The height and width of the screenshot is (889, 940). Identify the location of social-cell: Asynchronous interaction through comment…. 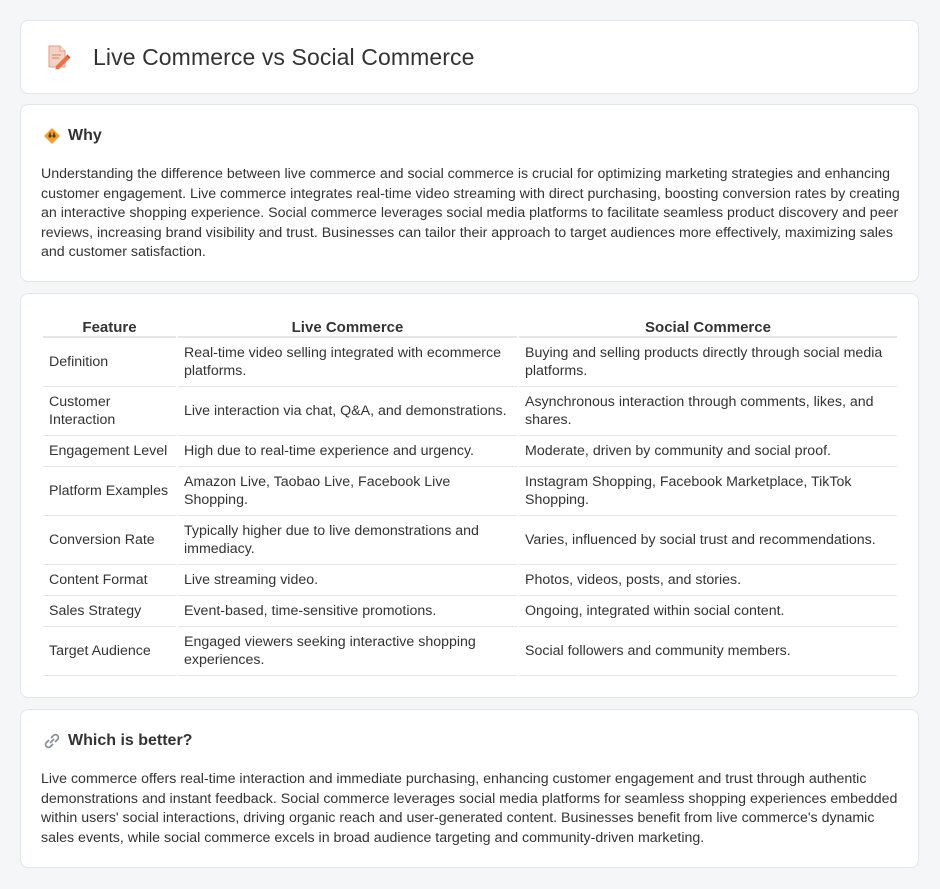
(708, 411).